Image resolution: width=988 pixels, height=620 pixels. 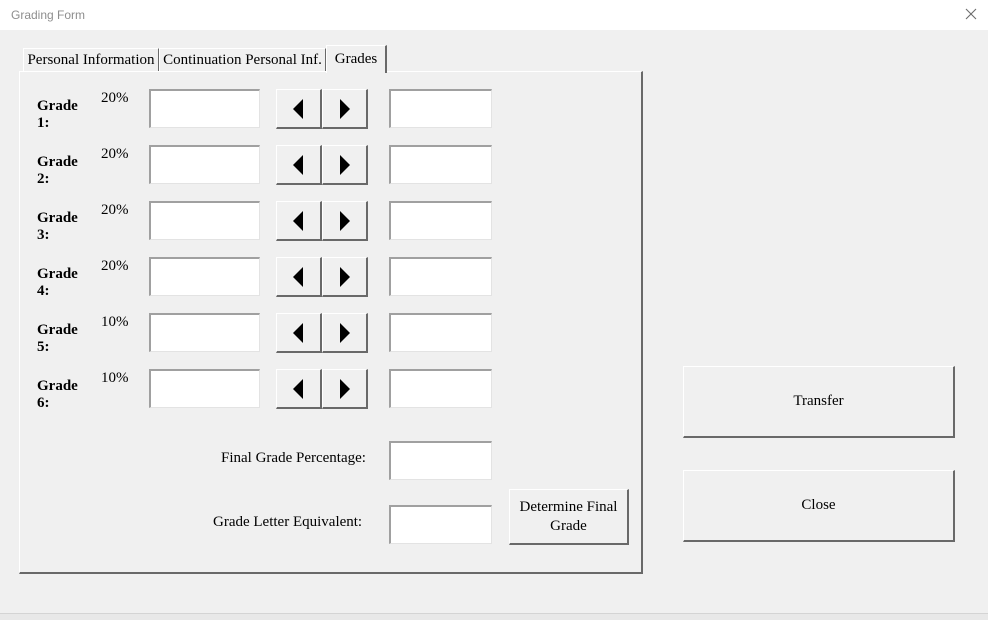 I want to click on final-grade-percentage-label: Final Grade Percentage:, so click(x=293, y=458).